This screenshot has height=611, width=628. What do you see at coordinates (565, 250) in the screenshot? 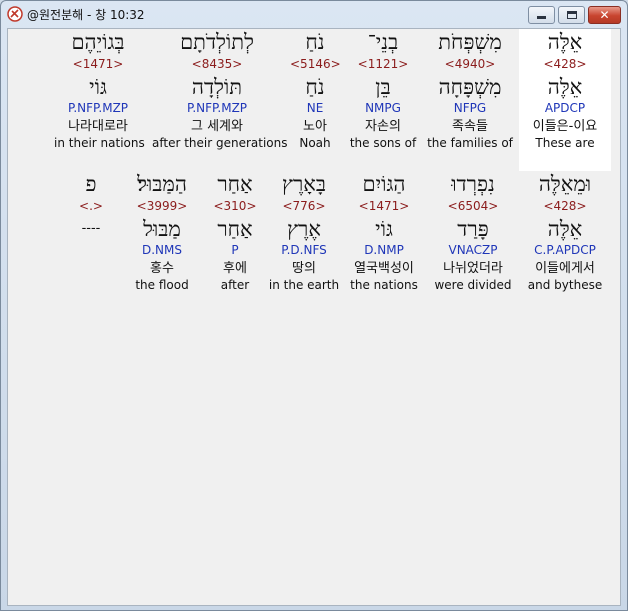
I see `parse-code: C.P.APDCP` at bounding box center [565, 250].